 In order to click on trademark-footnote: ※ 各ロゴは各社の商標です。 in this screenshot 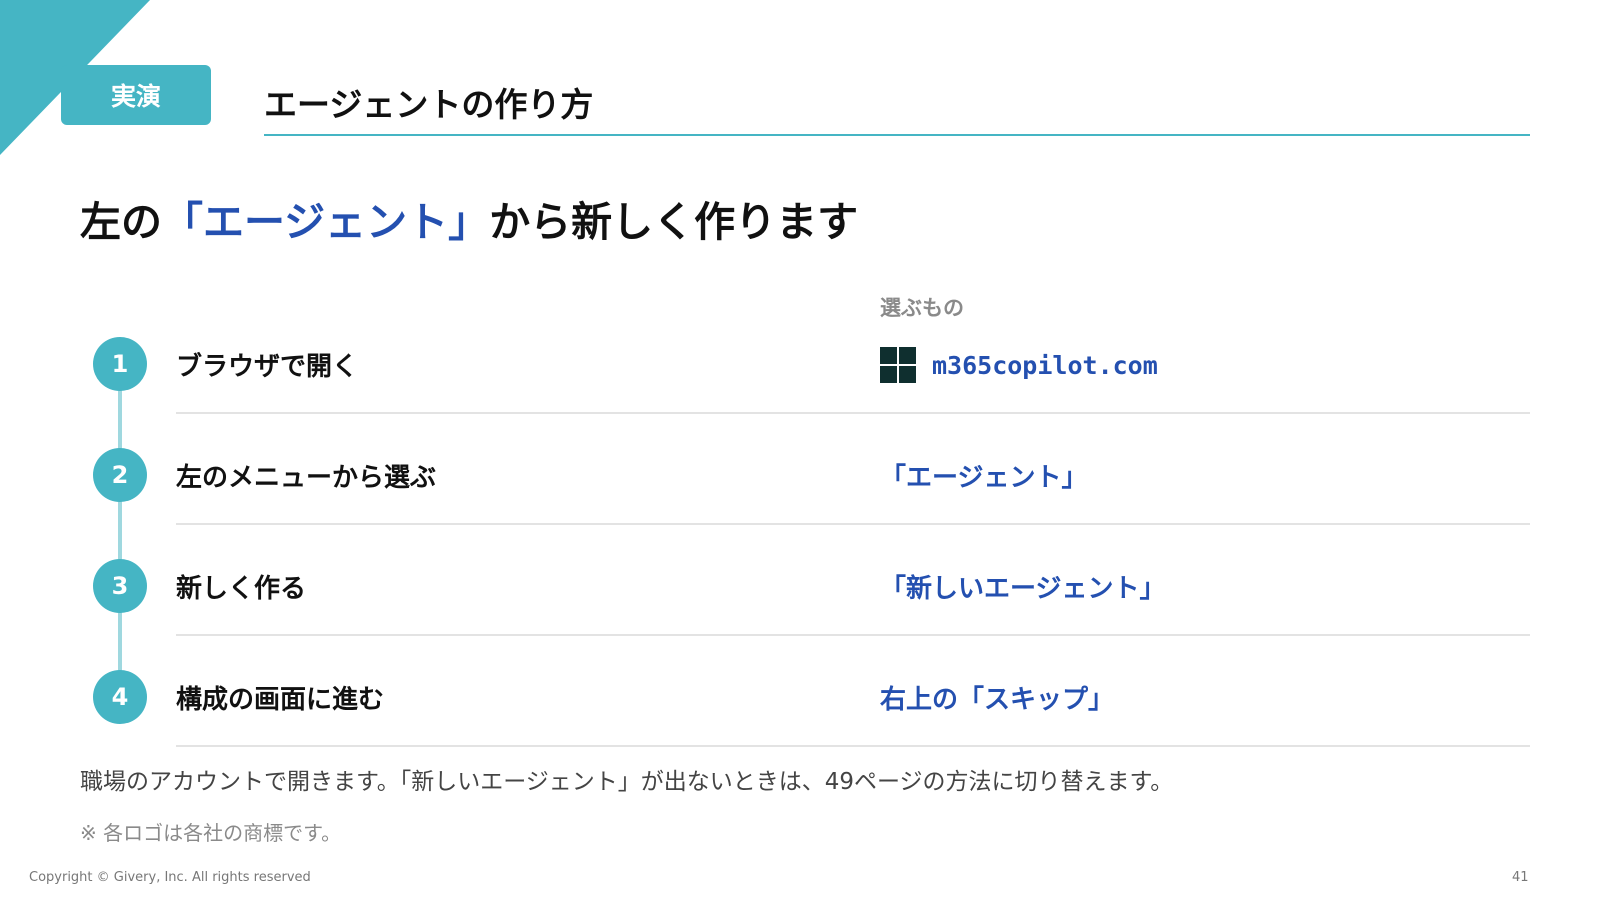, I will do `click(211, 833)`.